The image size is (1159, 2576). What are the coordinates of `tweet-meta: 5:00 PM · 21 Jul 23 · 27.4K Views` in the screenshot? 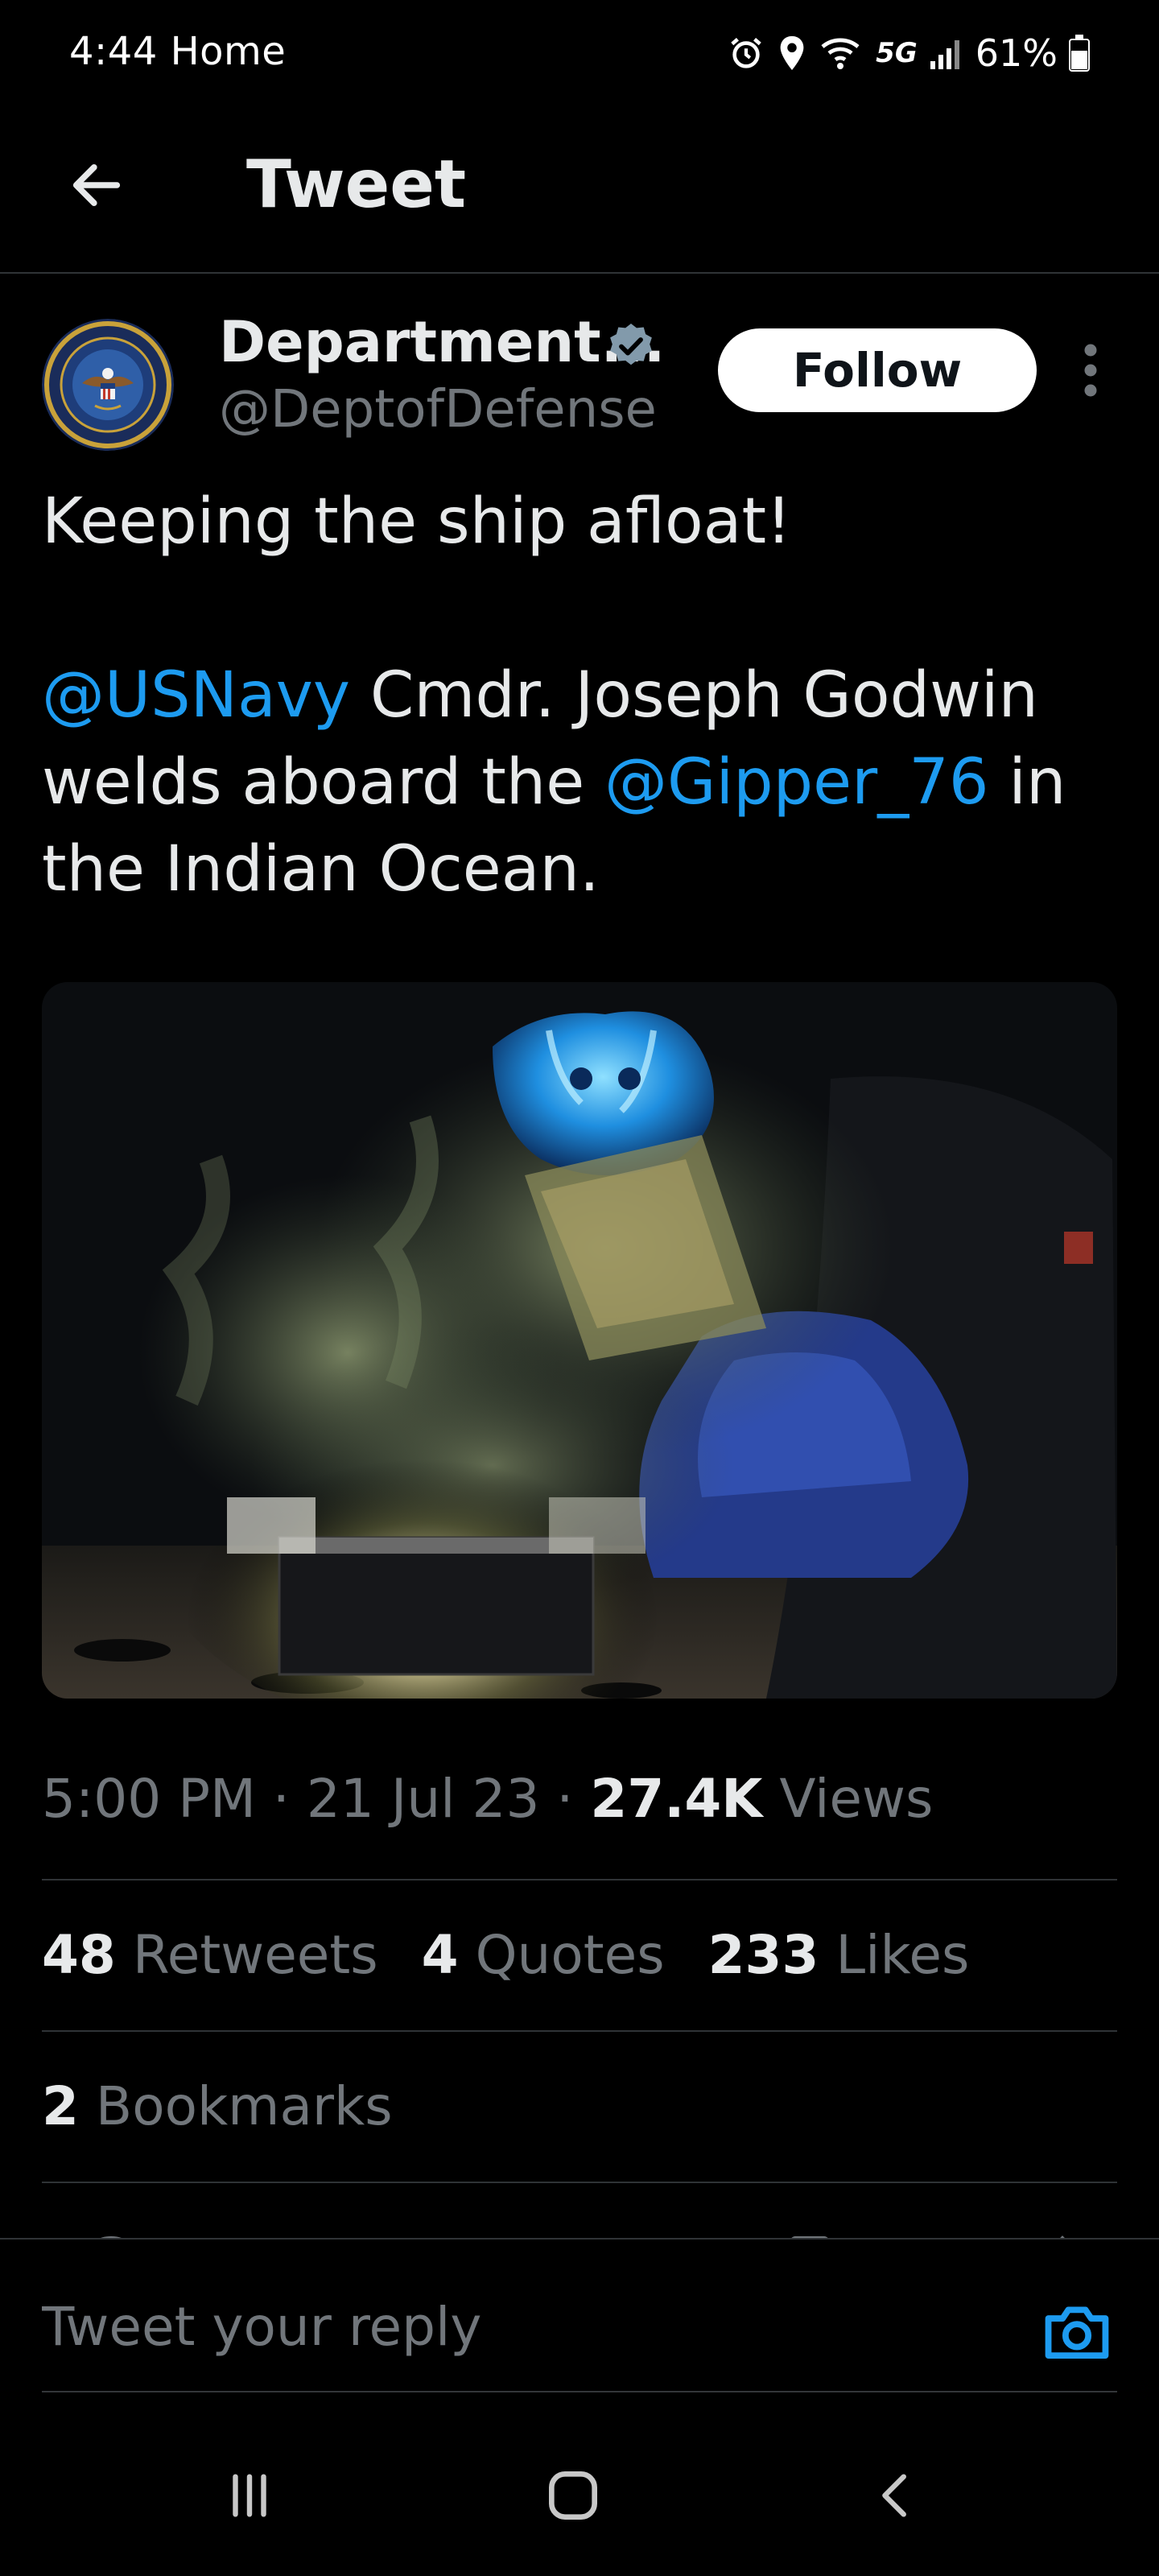 It's located at (487, 1799).